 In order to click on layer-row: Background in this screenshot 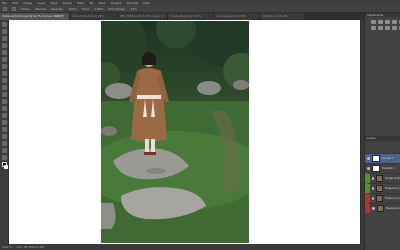, I will do `click(382, 208)`.